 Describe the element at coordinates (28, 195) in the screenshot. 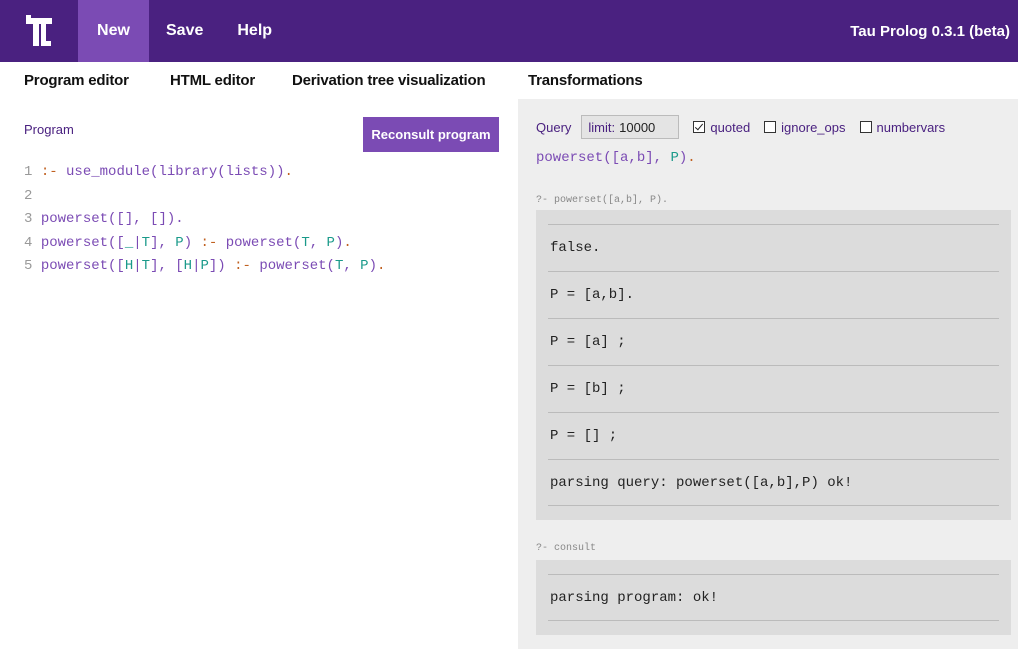

I see `line-number: 2` at that location.